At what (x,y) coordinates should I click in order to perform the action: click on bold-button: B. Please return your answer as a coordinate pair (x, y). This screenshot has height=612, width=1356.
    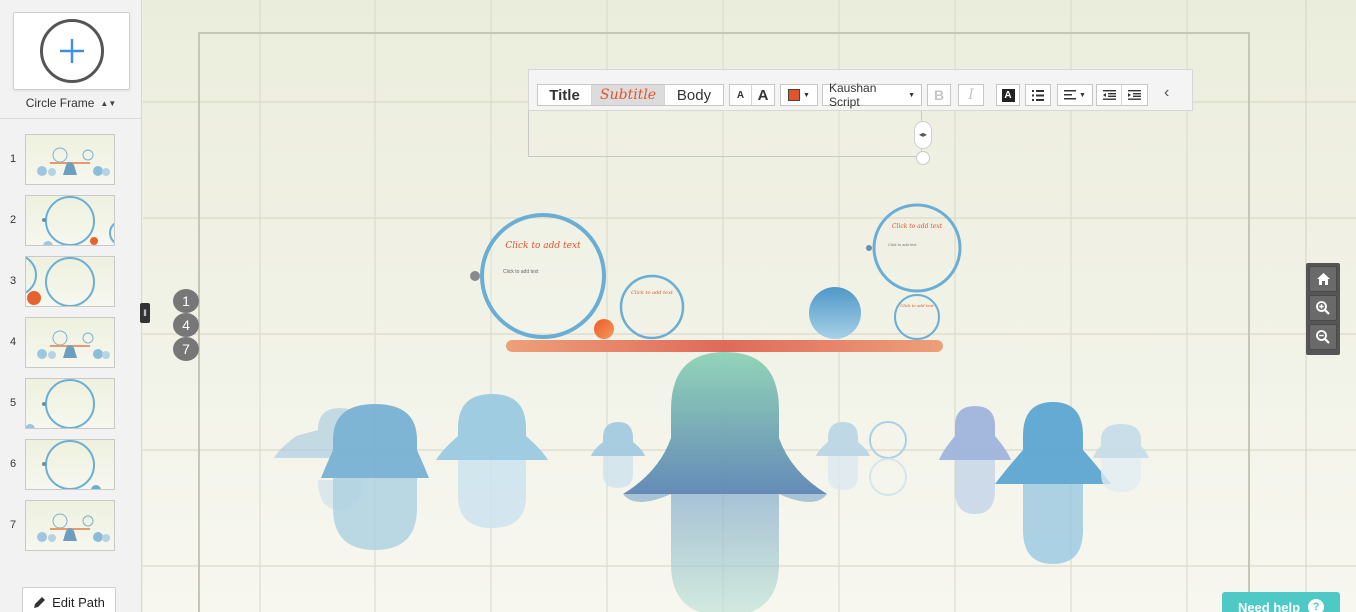
    Looking at the image, I should click on (939, 95).